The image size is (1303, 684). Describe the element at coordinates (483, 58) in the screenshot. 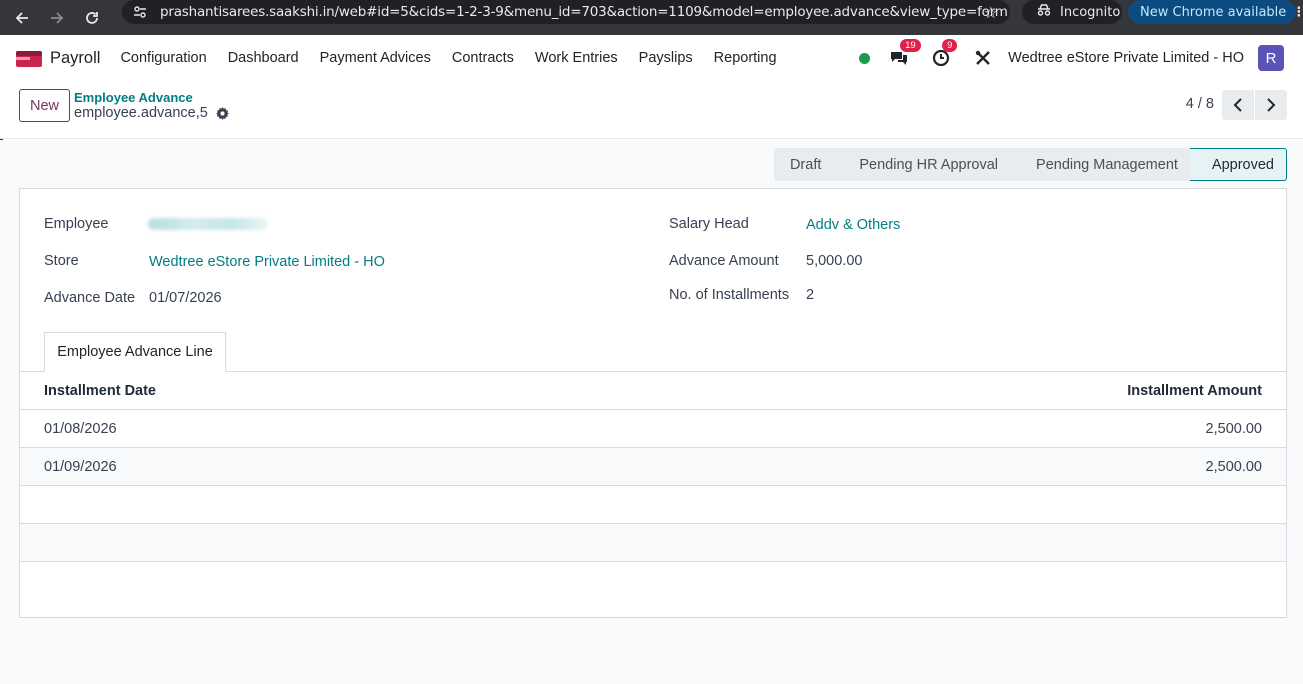

I see `menu-contracts: Contracts` at that location.